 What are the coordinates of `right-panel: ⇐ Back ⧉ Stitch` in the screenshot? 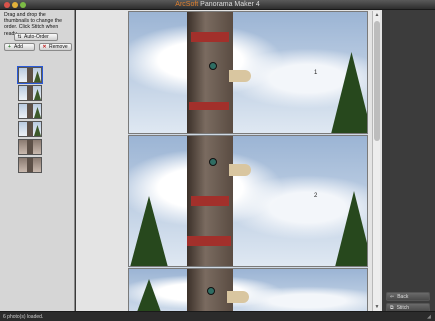 It's located at (408, 161).